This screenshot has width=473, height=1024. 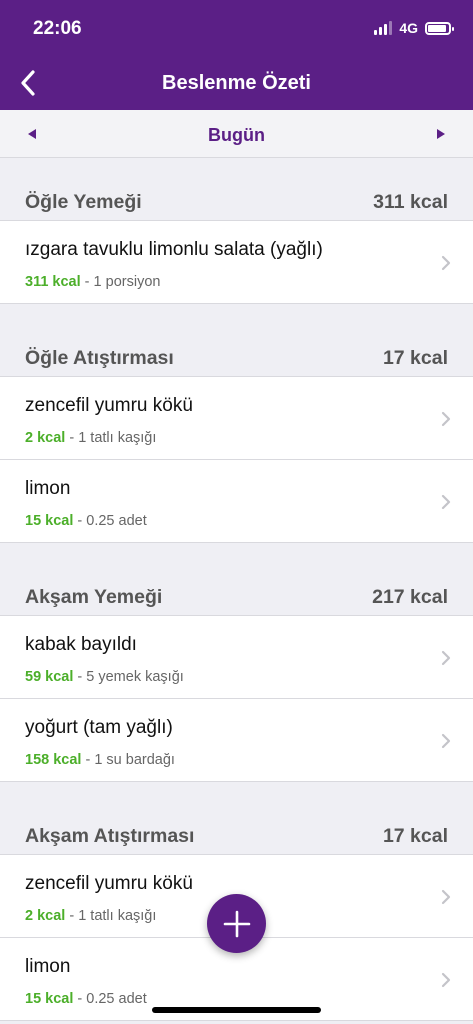 I want to click on battery-icon, so click(x=439, y=28).